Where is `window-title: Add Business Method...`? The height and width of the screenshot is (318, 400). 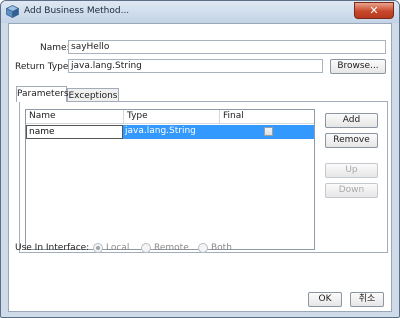 window-title: Add Business Method... is located at coordinates (77, 11).